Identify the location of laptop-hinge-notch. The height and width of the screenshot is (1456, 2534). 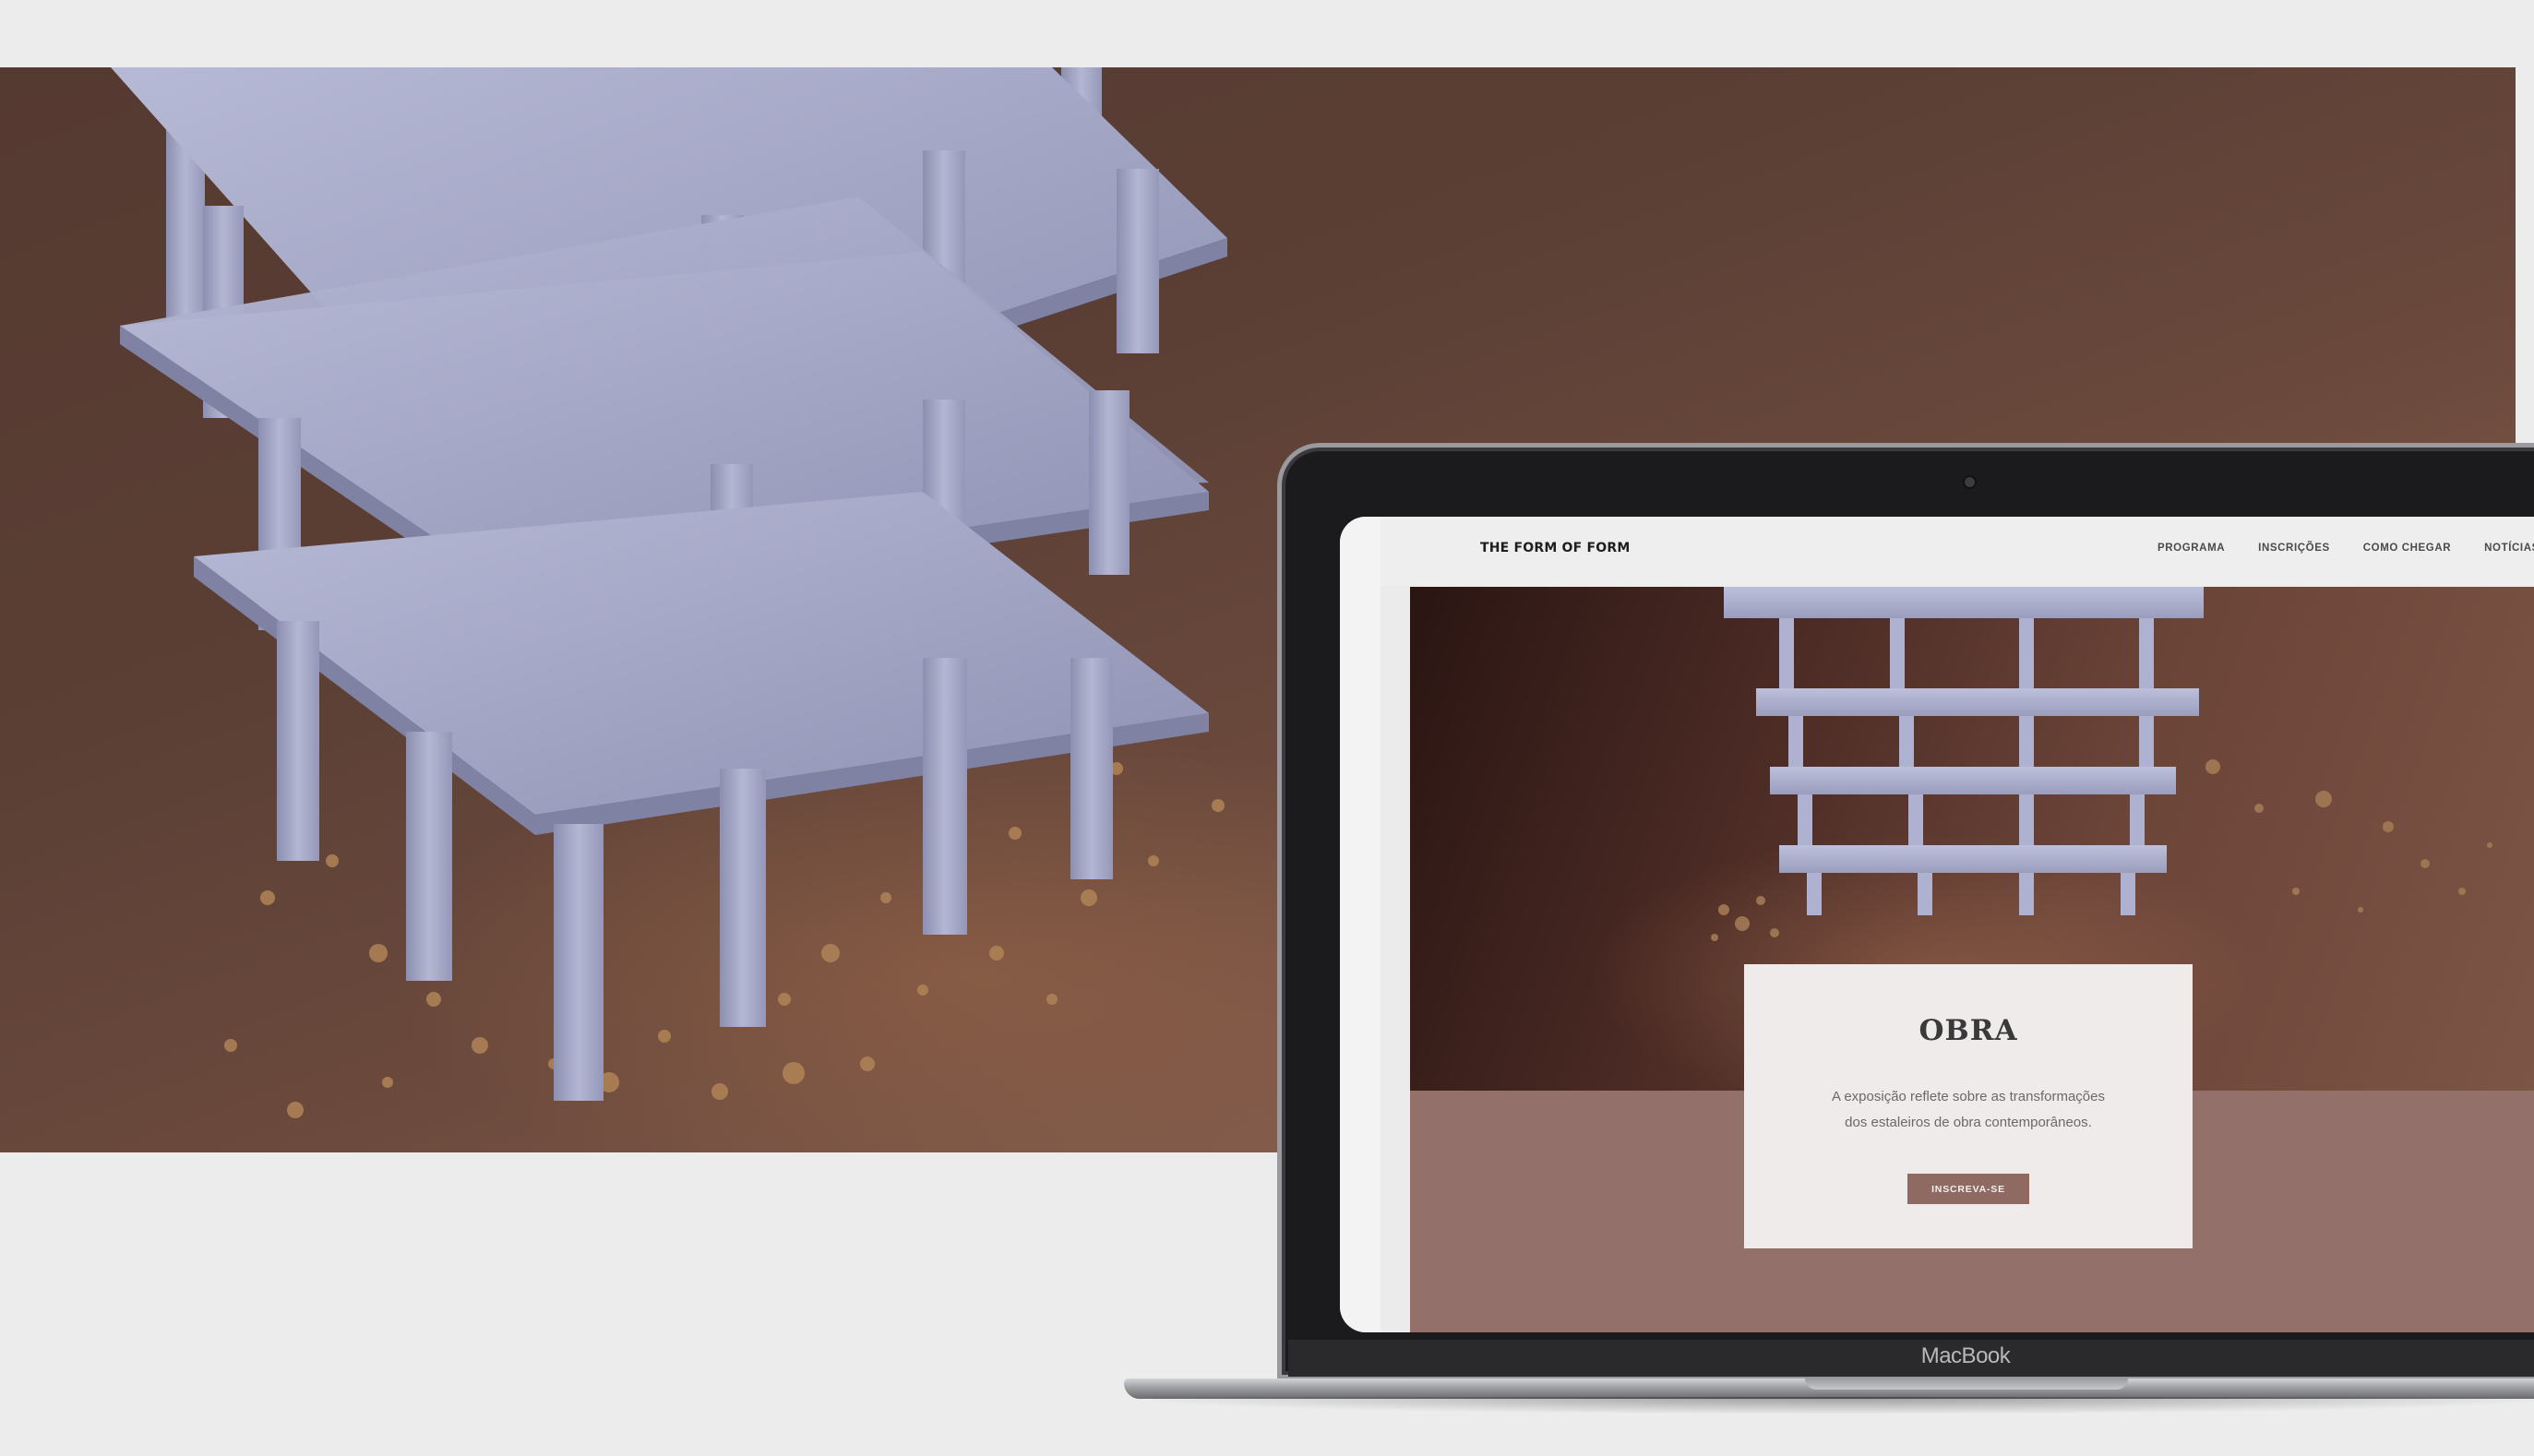
(1967, 1384).